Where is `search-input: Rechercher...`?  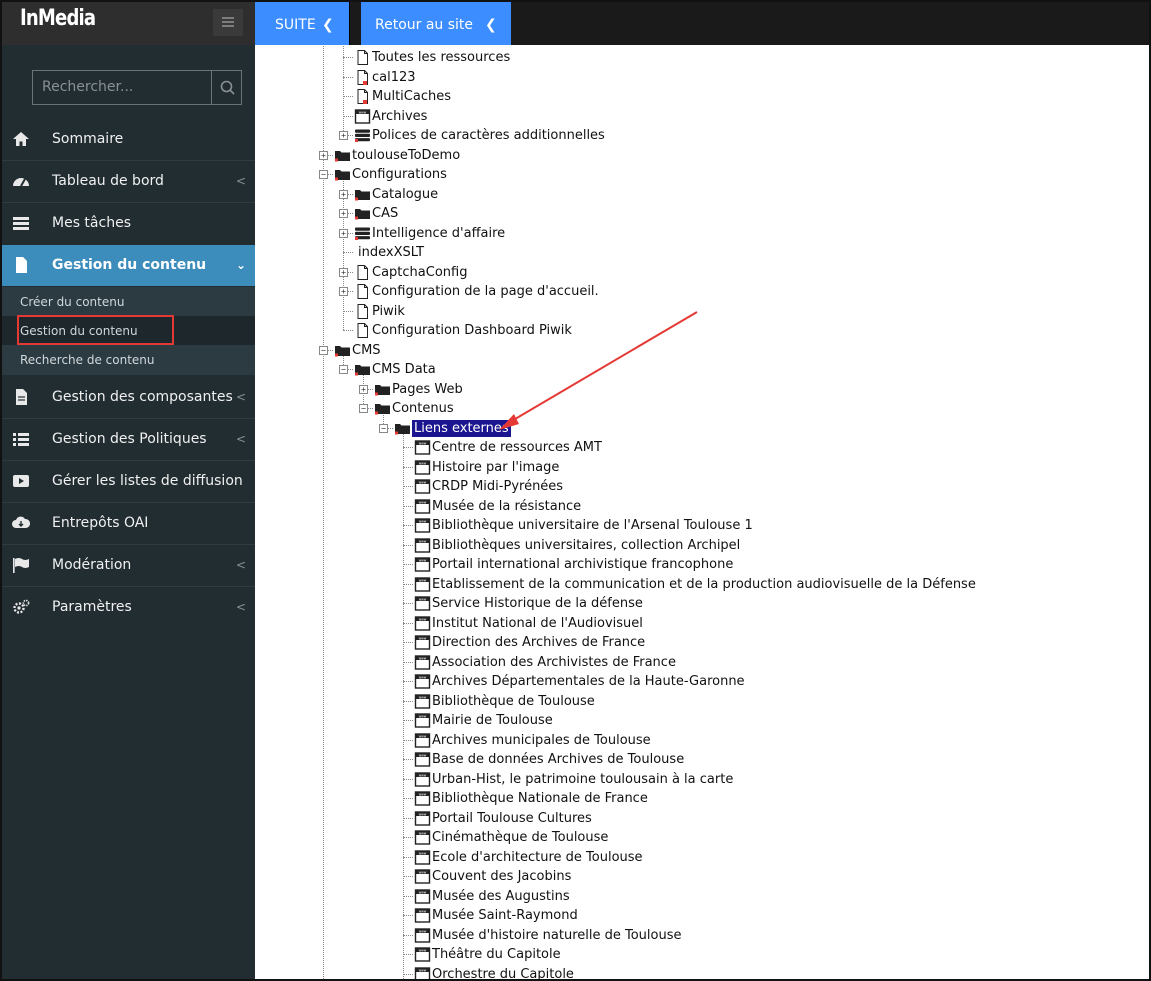 search-input: Rechercher... is located at coordinates (87, 87).